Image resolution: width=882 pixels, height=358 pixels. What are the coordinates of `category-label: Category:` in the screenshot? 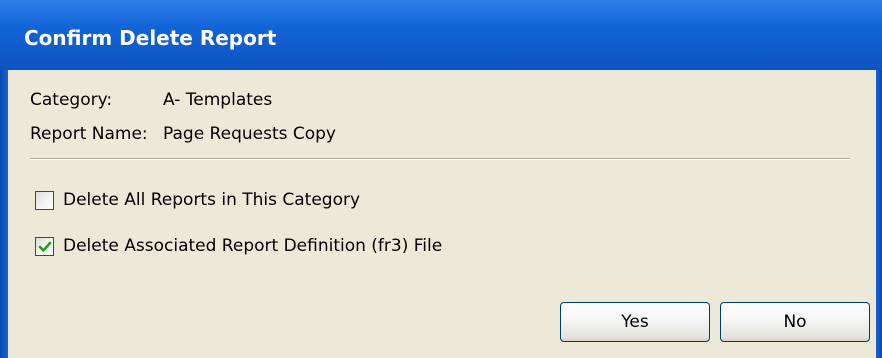 It's located at (71, 100).